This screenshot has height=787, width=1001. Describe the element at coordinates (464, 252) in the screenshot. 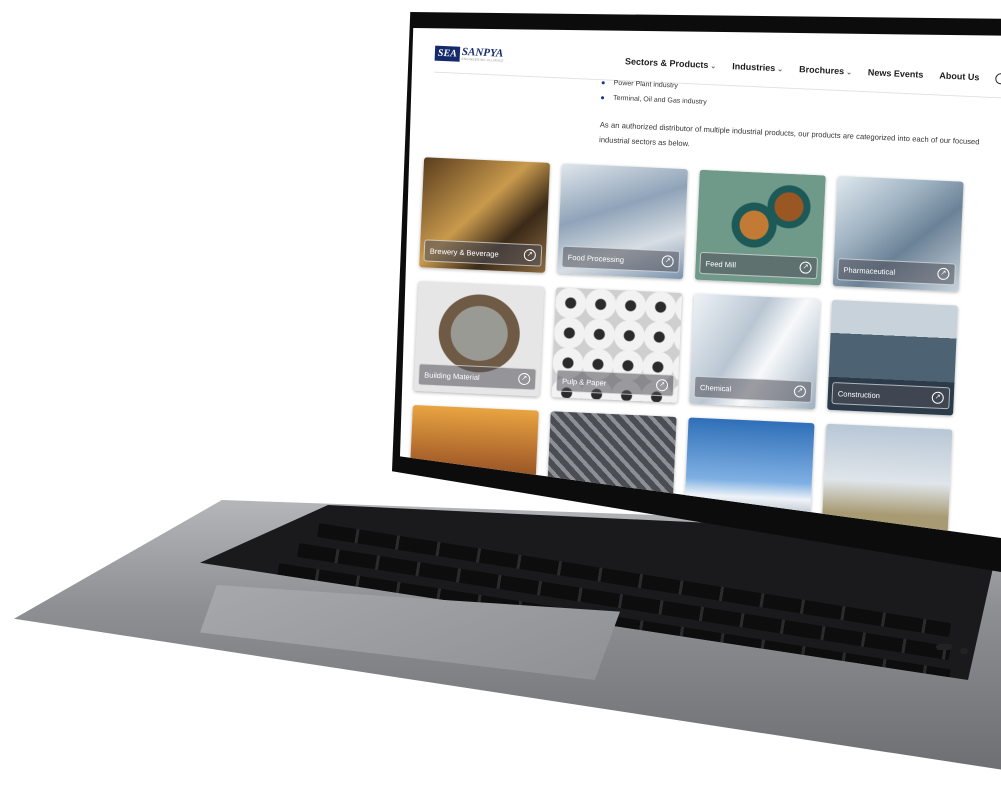

I see `sector-card-label: Brewery & Beverage` at that location.